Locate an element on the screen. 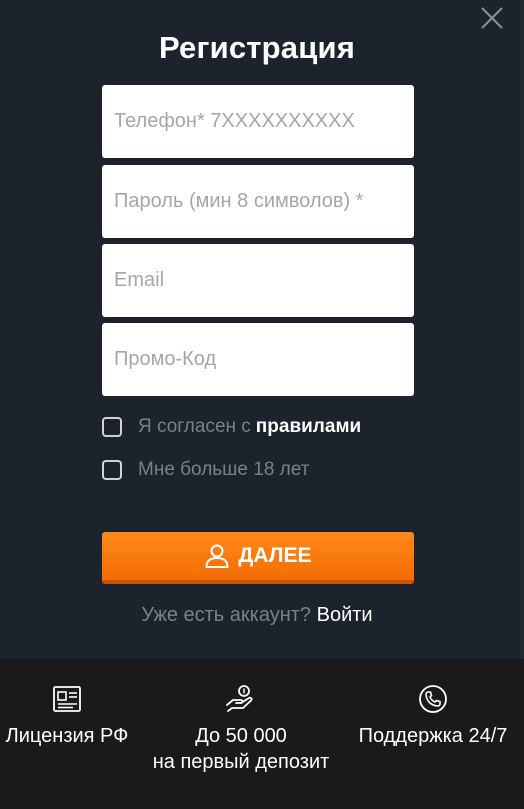  user-icon is located at coordinates (217, 556).